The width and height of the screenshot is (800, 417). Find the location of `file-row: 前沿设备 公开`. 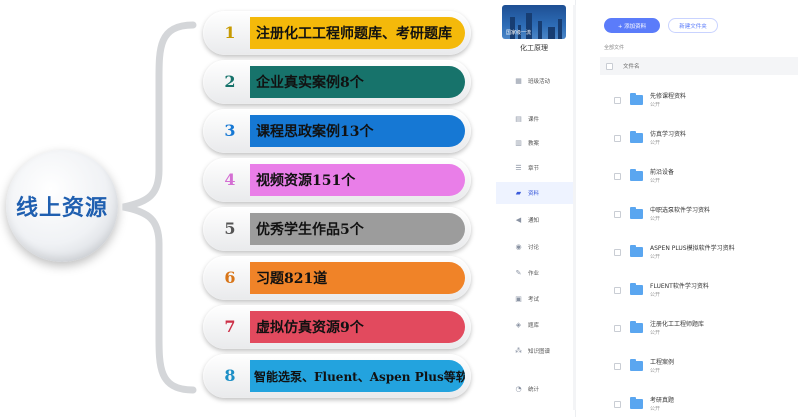

file-row: 前沿设备 公开 is located at coordinates (699, 177).